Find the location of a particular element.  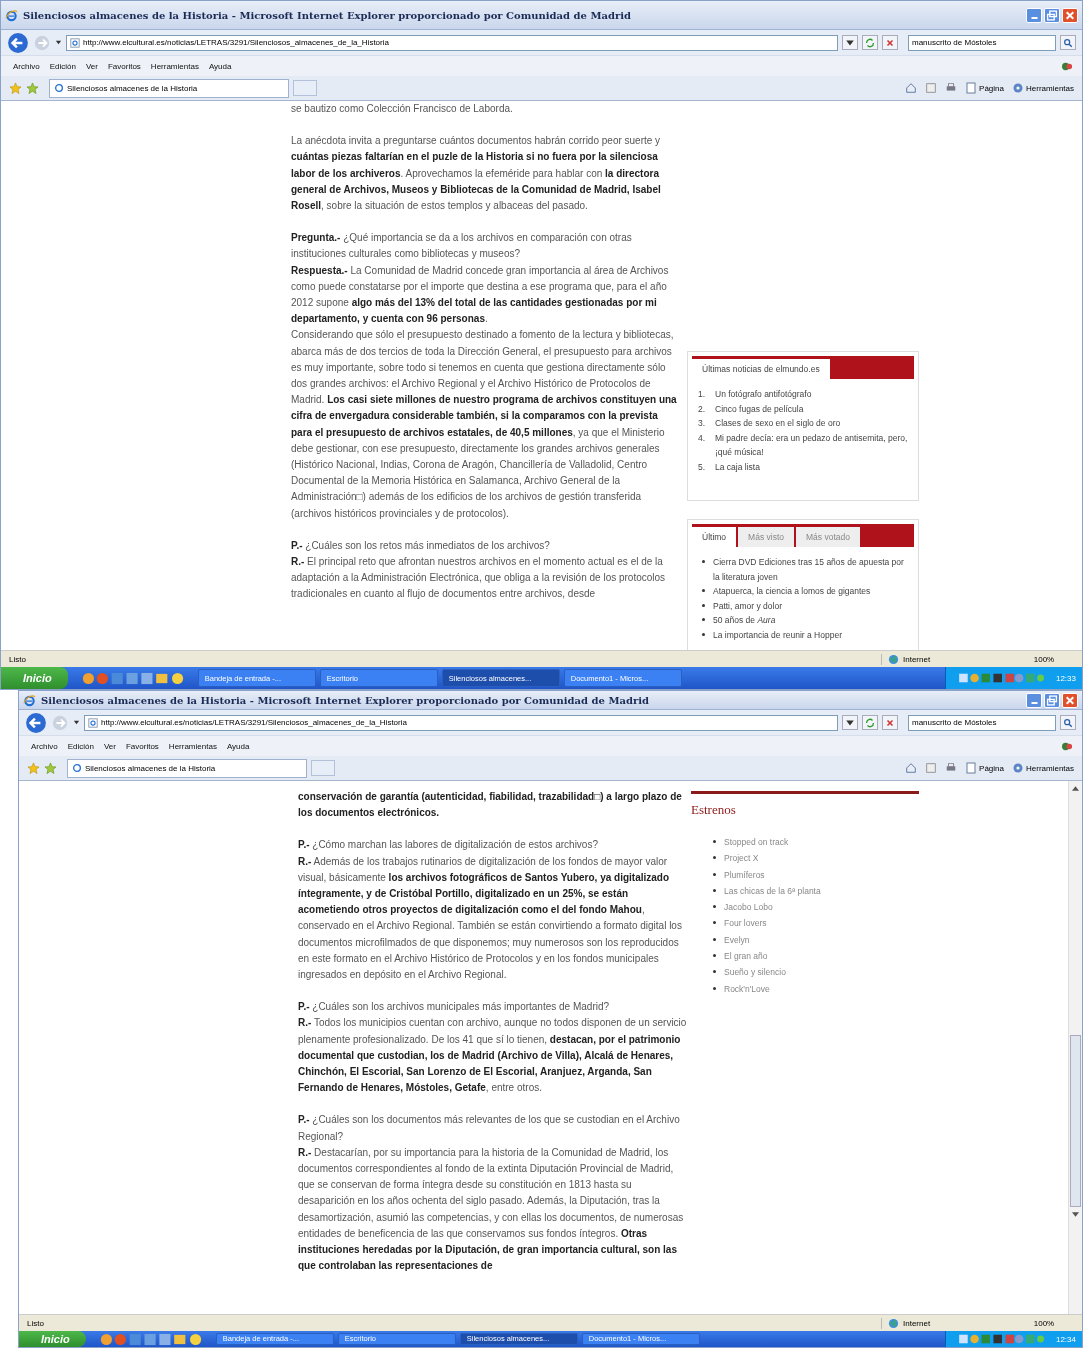

close-icon is located at coordinates (1070, 700).